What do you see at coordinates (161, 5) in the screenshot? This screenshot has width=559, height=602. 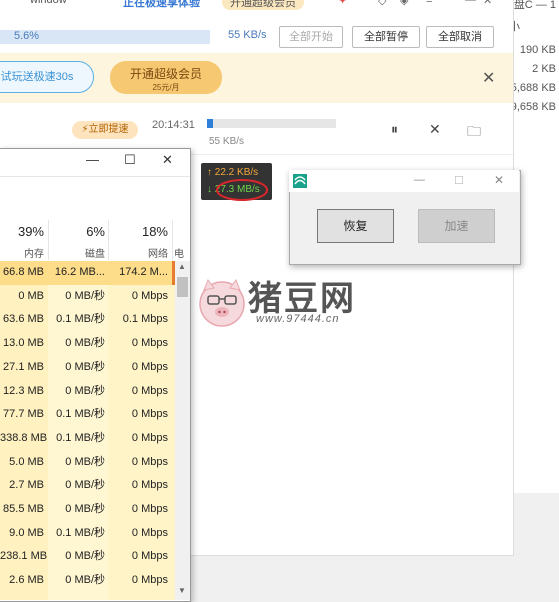 I see `vip-status-label: 正在极速享体验` at bounding box center [161, 5].